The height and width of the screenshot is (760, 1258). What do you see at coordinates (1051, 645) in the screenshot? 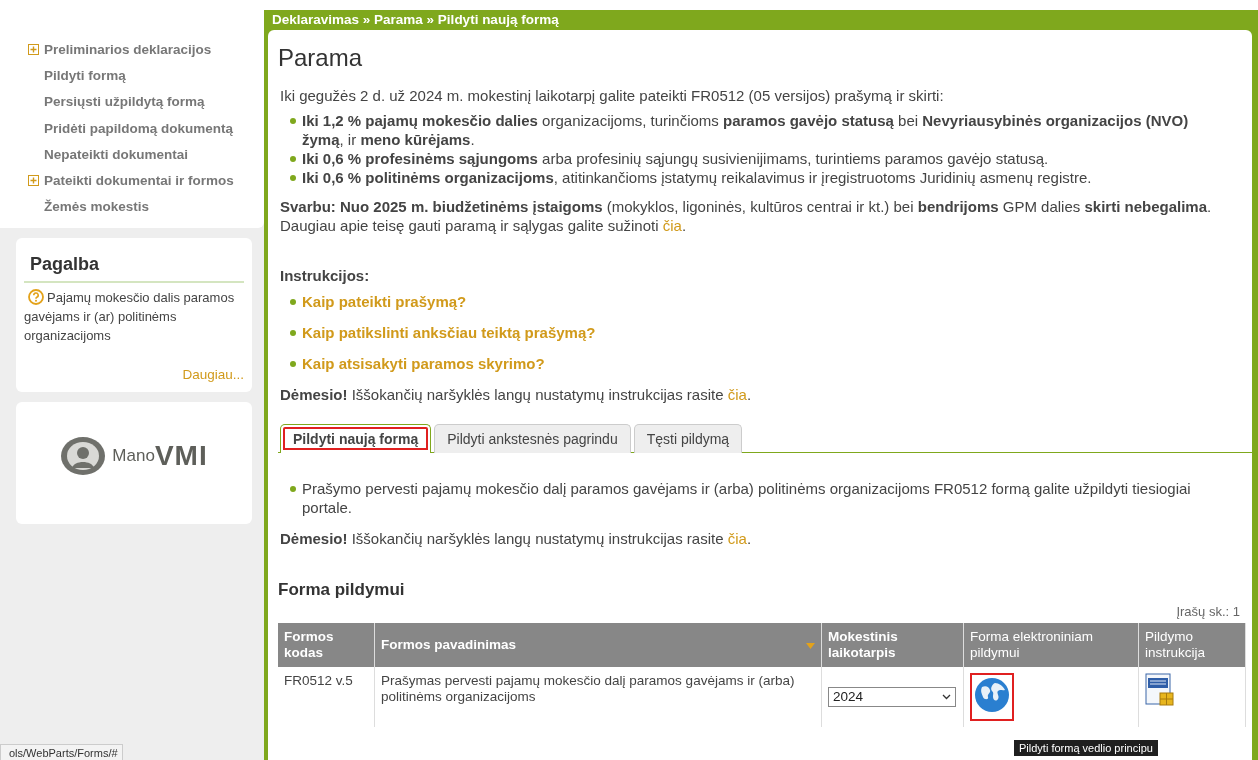
I see `column-header: Forma elektroniniam pildymui` at bounding box center [1051, 645].